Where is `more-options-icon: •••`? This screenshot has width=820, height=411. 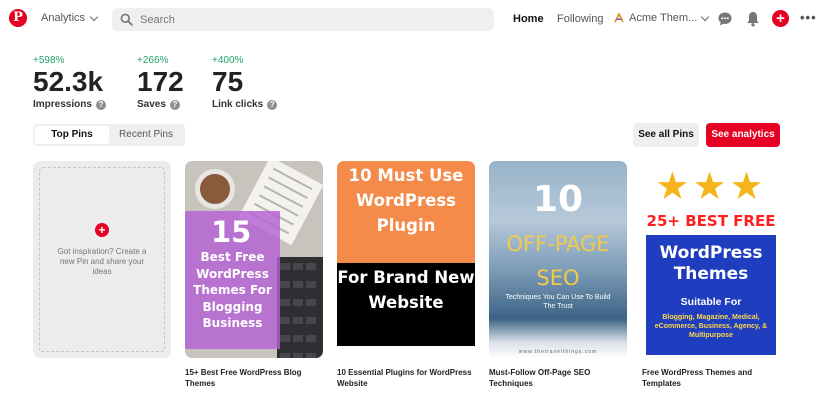 more-options-icon: ••• is located at coordinates (808, 19).